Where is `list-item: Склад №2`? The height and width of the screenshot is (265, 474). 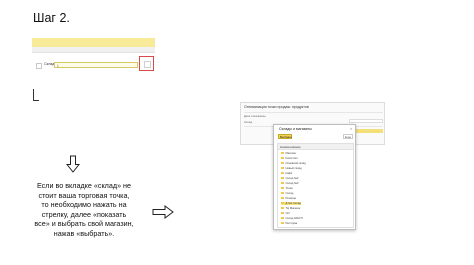 list-item: Склад №2 is located at coordinates (289, 178).